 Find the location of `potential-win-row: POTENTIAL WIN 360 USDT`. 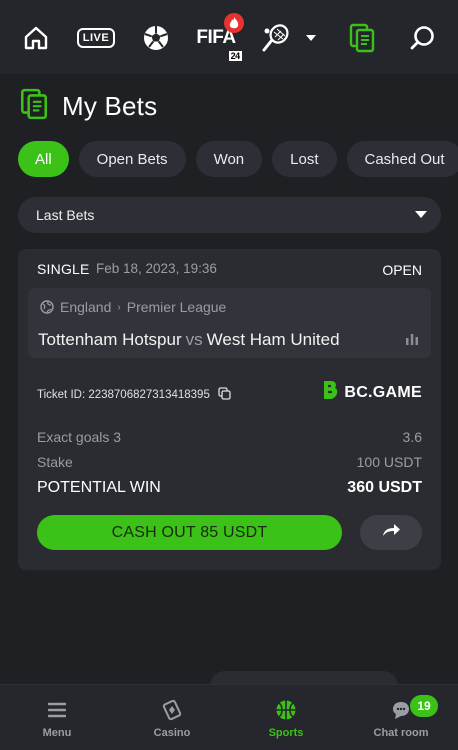

potential-win-row: POTENTIAL WIN 360 USDT is located at coordinates (229, 488).